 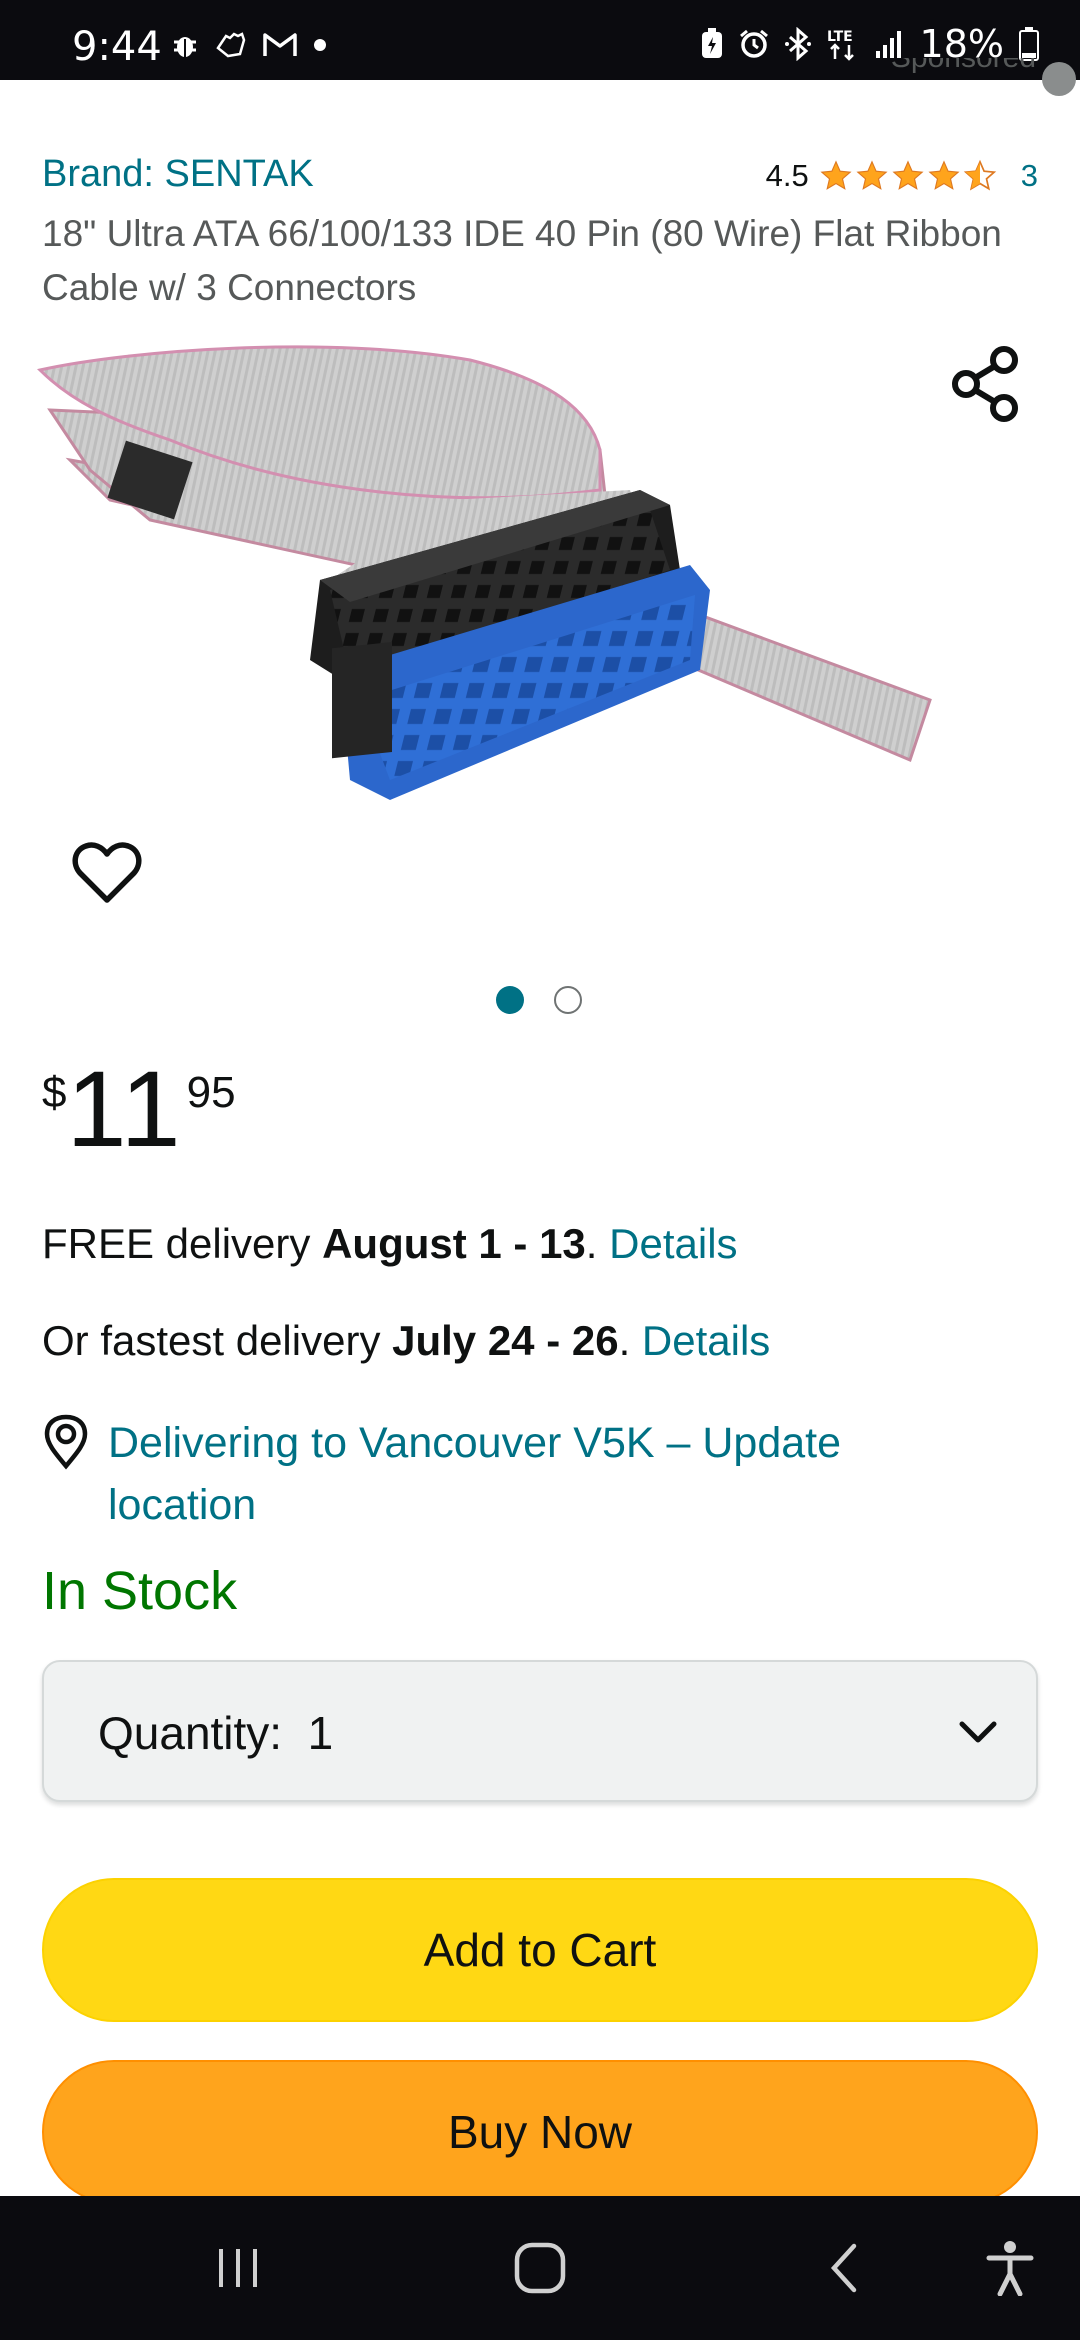 I want to click on free-delivery-prefix: FREE delivery, so click(x=182, y=1243).